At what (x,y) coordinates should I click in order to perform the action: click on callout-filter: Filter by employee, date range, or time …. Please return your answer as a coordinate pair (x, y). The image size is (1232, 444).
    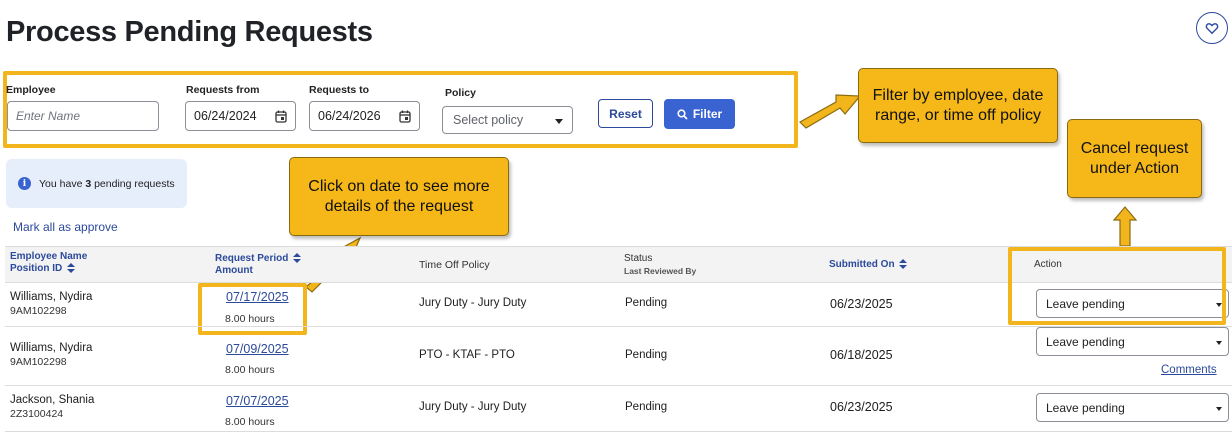
    Looking at the image, I should click on (958, 105).